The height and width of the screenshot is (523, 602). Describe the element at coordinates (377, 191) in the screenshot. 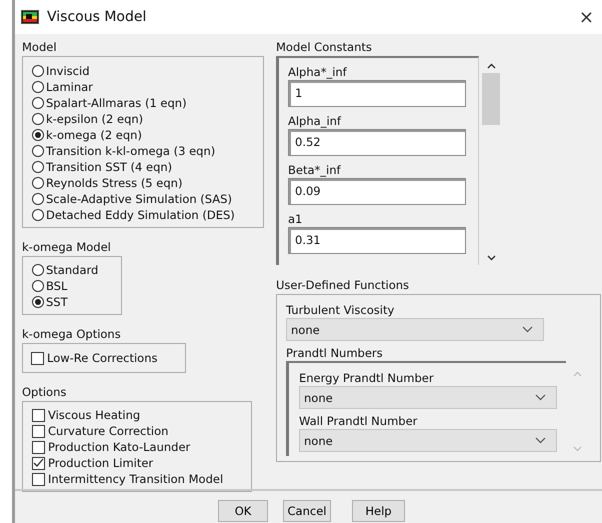

I see `input-field: 0.09` at that location.